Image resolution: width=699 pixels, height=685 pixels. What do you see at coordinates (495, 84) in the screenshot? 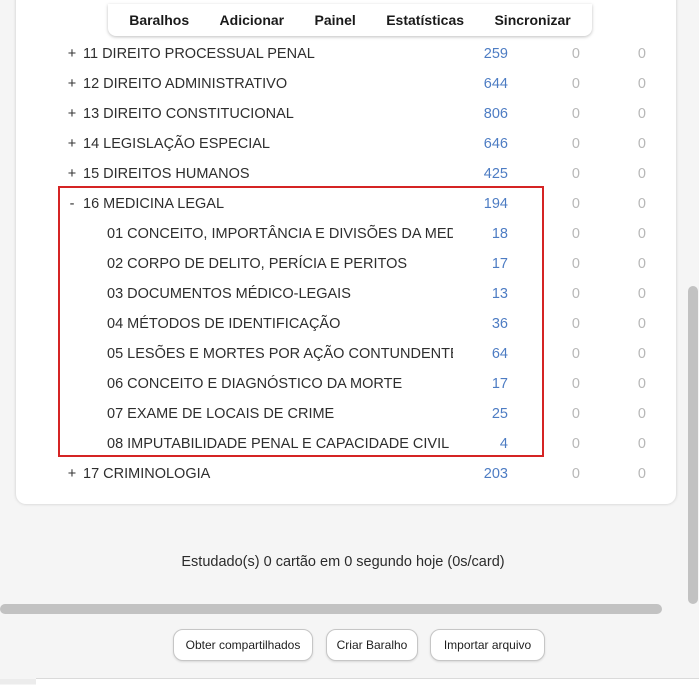
I see `new-count: 644` at bounding box center [495, 84].